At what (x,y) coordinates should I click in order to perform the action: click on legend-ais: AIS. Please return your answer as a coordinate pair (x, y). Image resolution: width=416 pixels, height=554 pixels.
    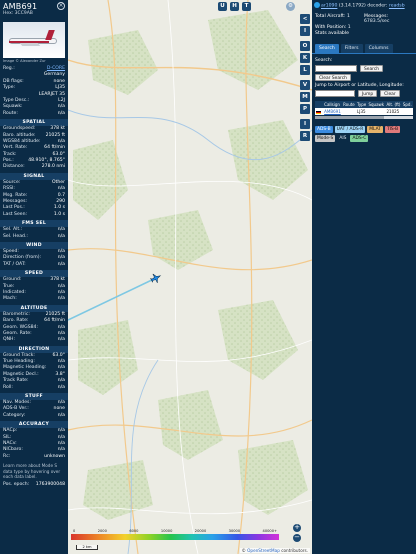
    Looking at the image, I should click on (343, 138).